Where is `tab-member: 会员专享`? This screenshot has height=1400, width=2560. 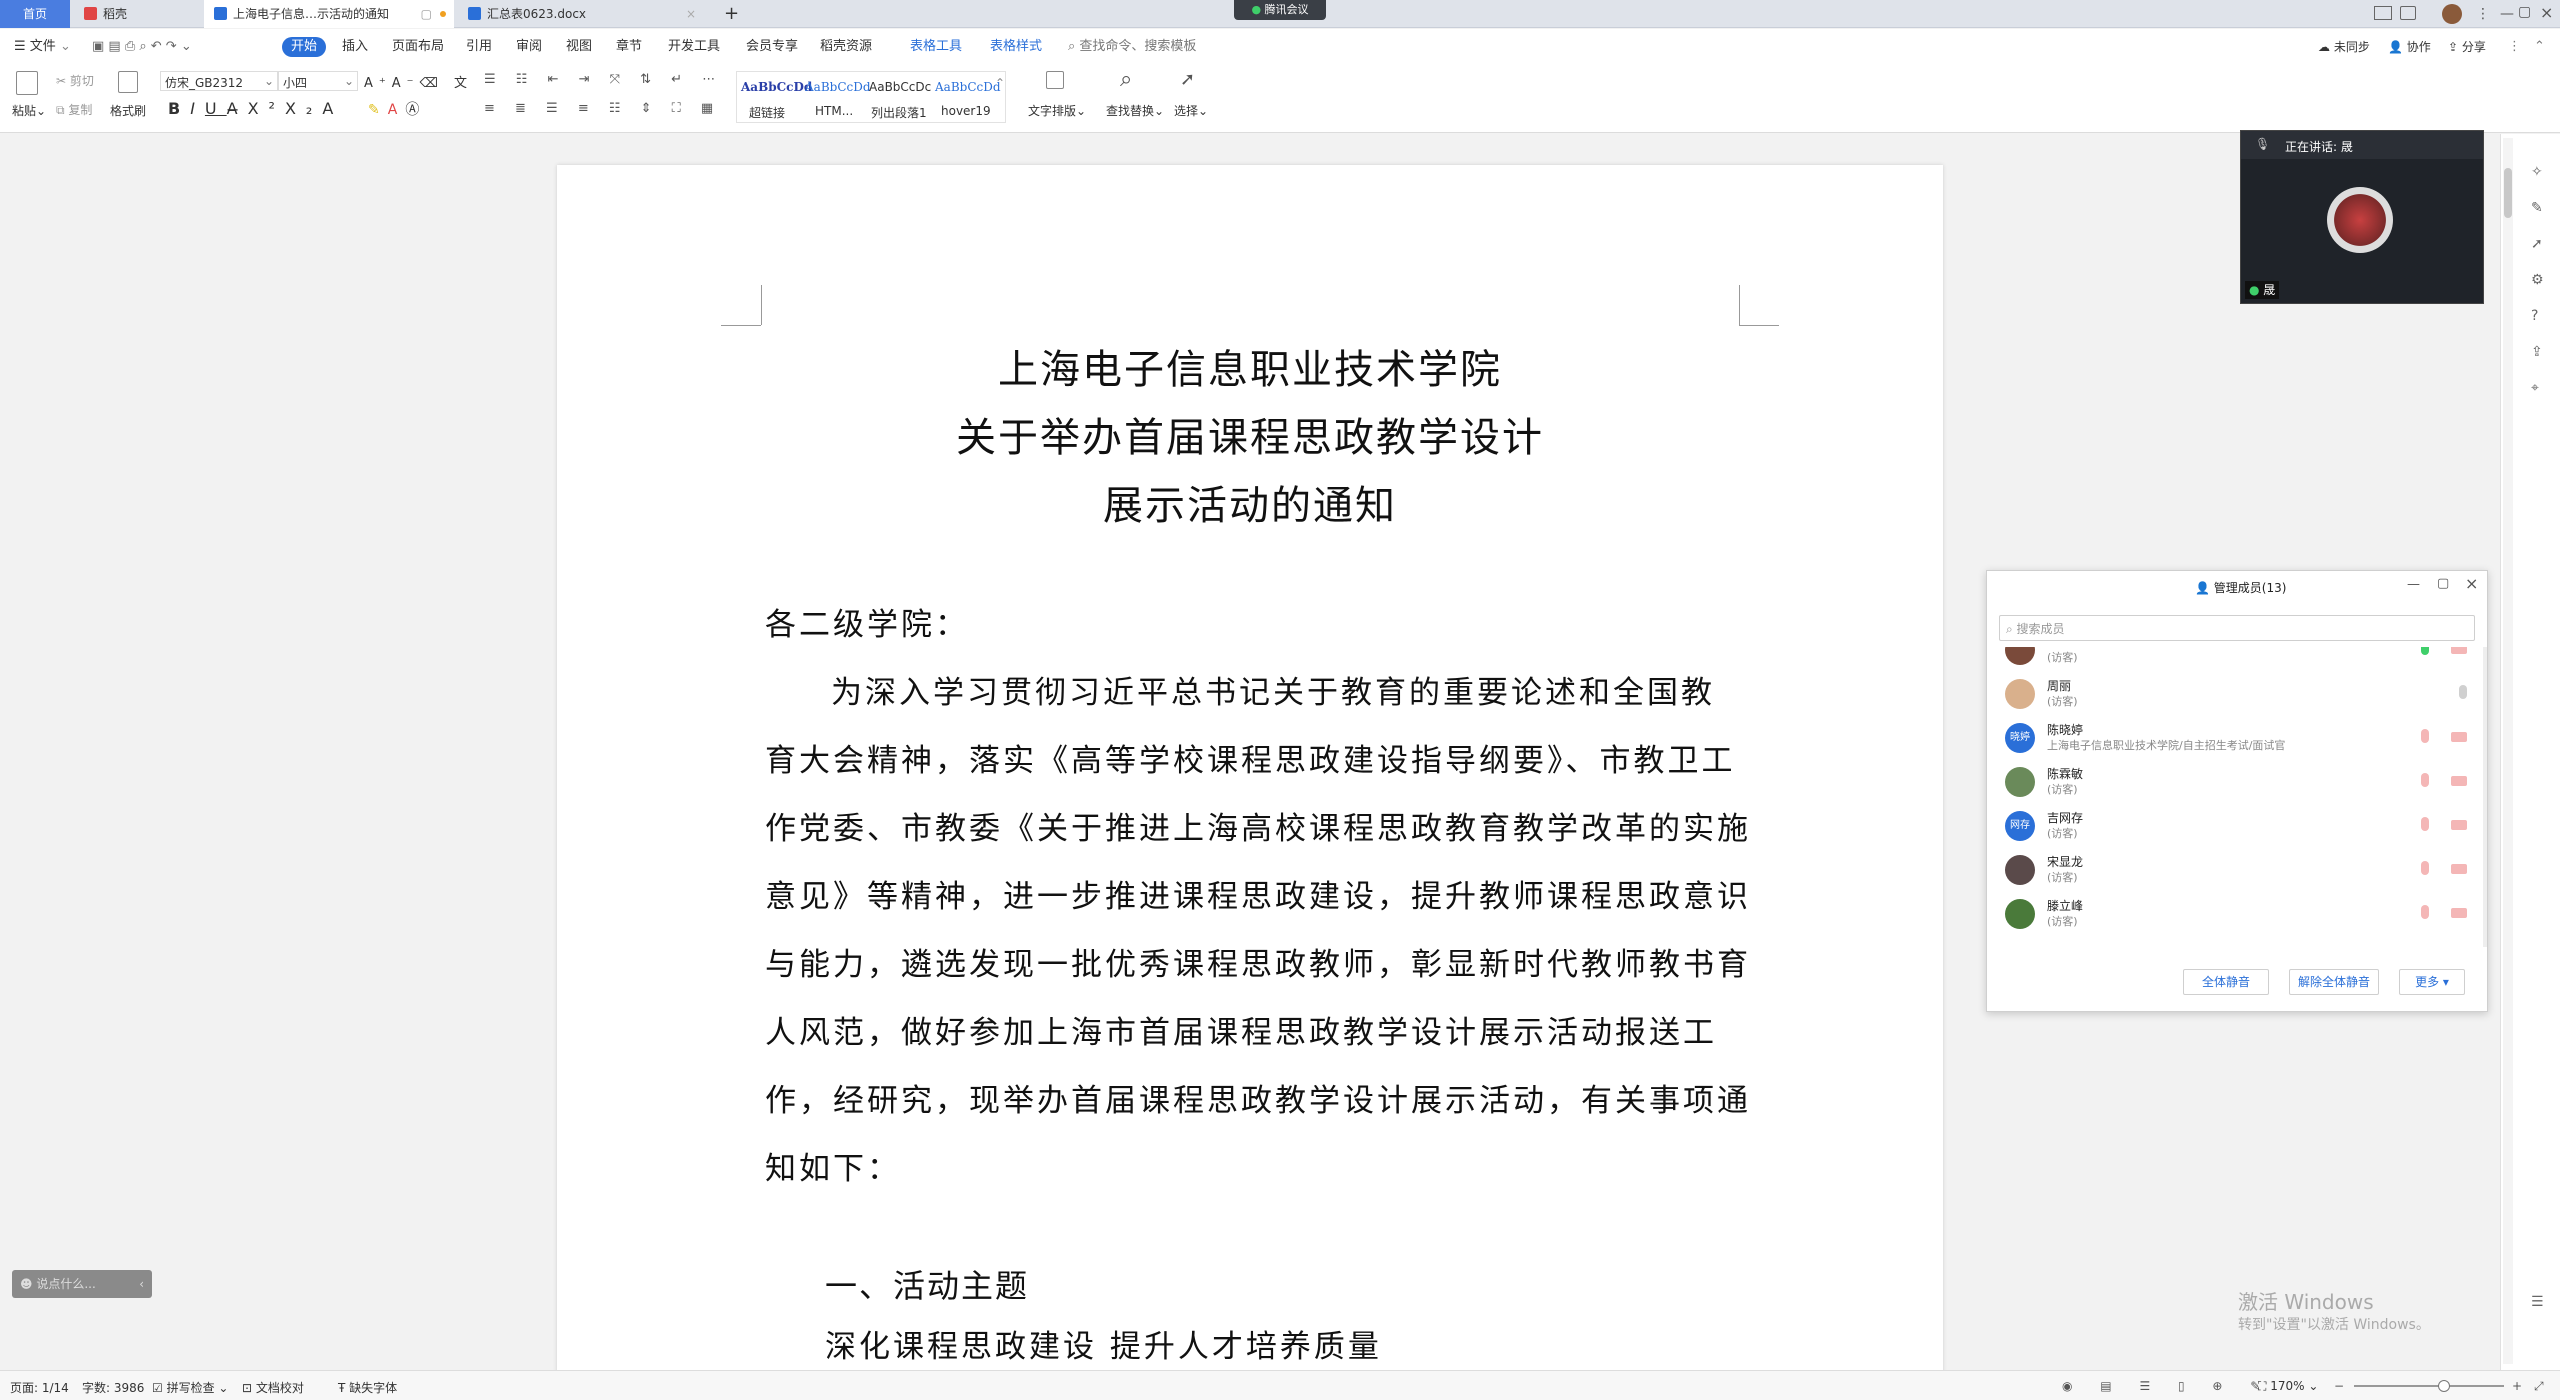
tab-member: 会员专享 is located at coordinates (772, 47).